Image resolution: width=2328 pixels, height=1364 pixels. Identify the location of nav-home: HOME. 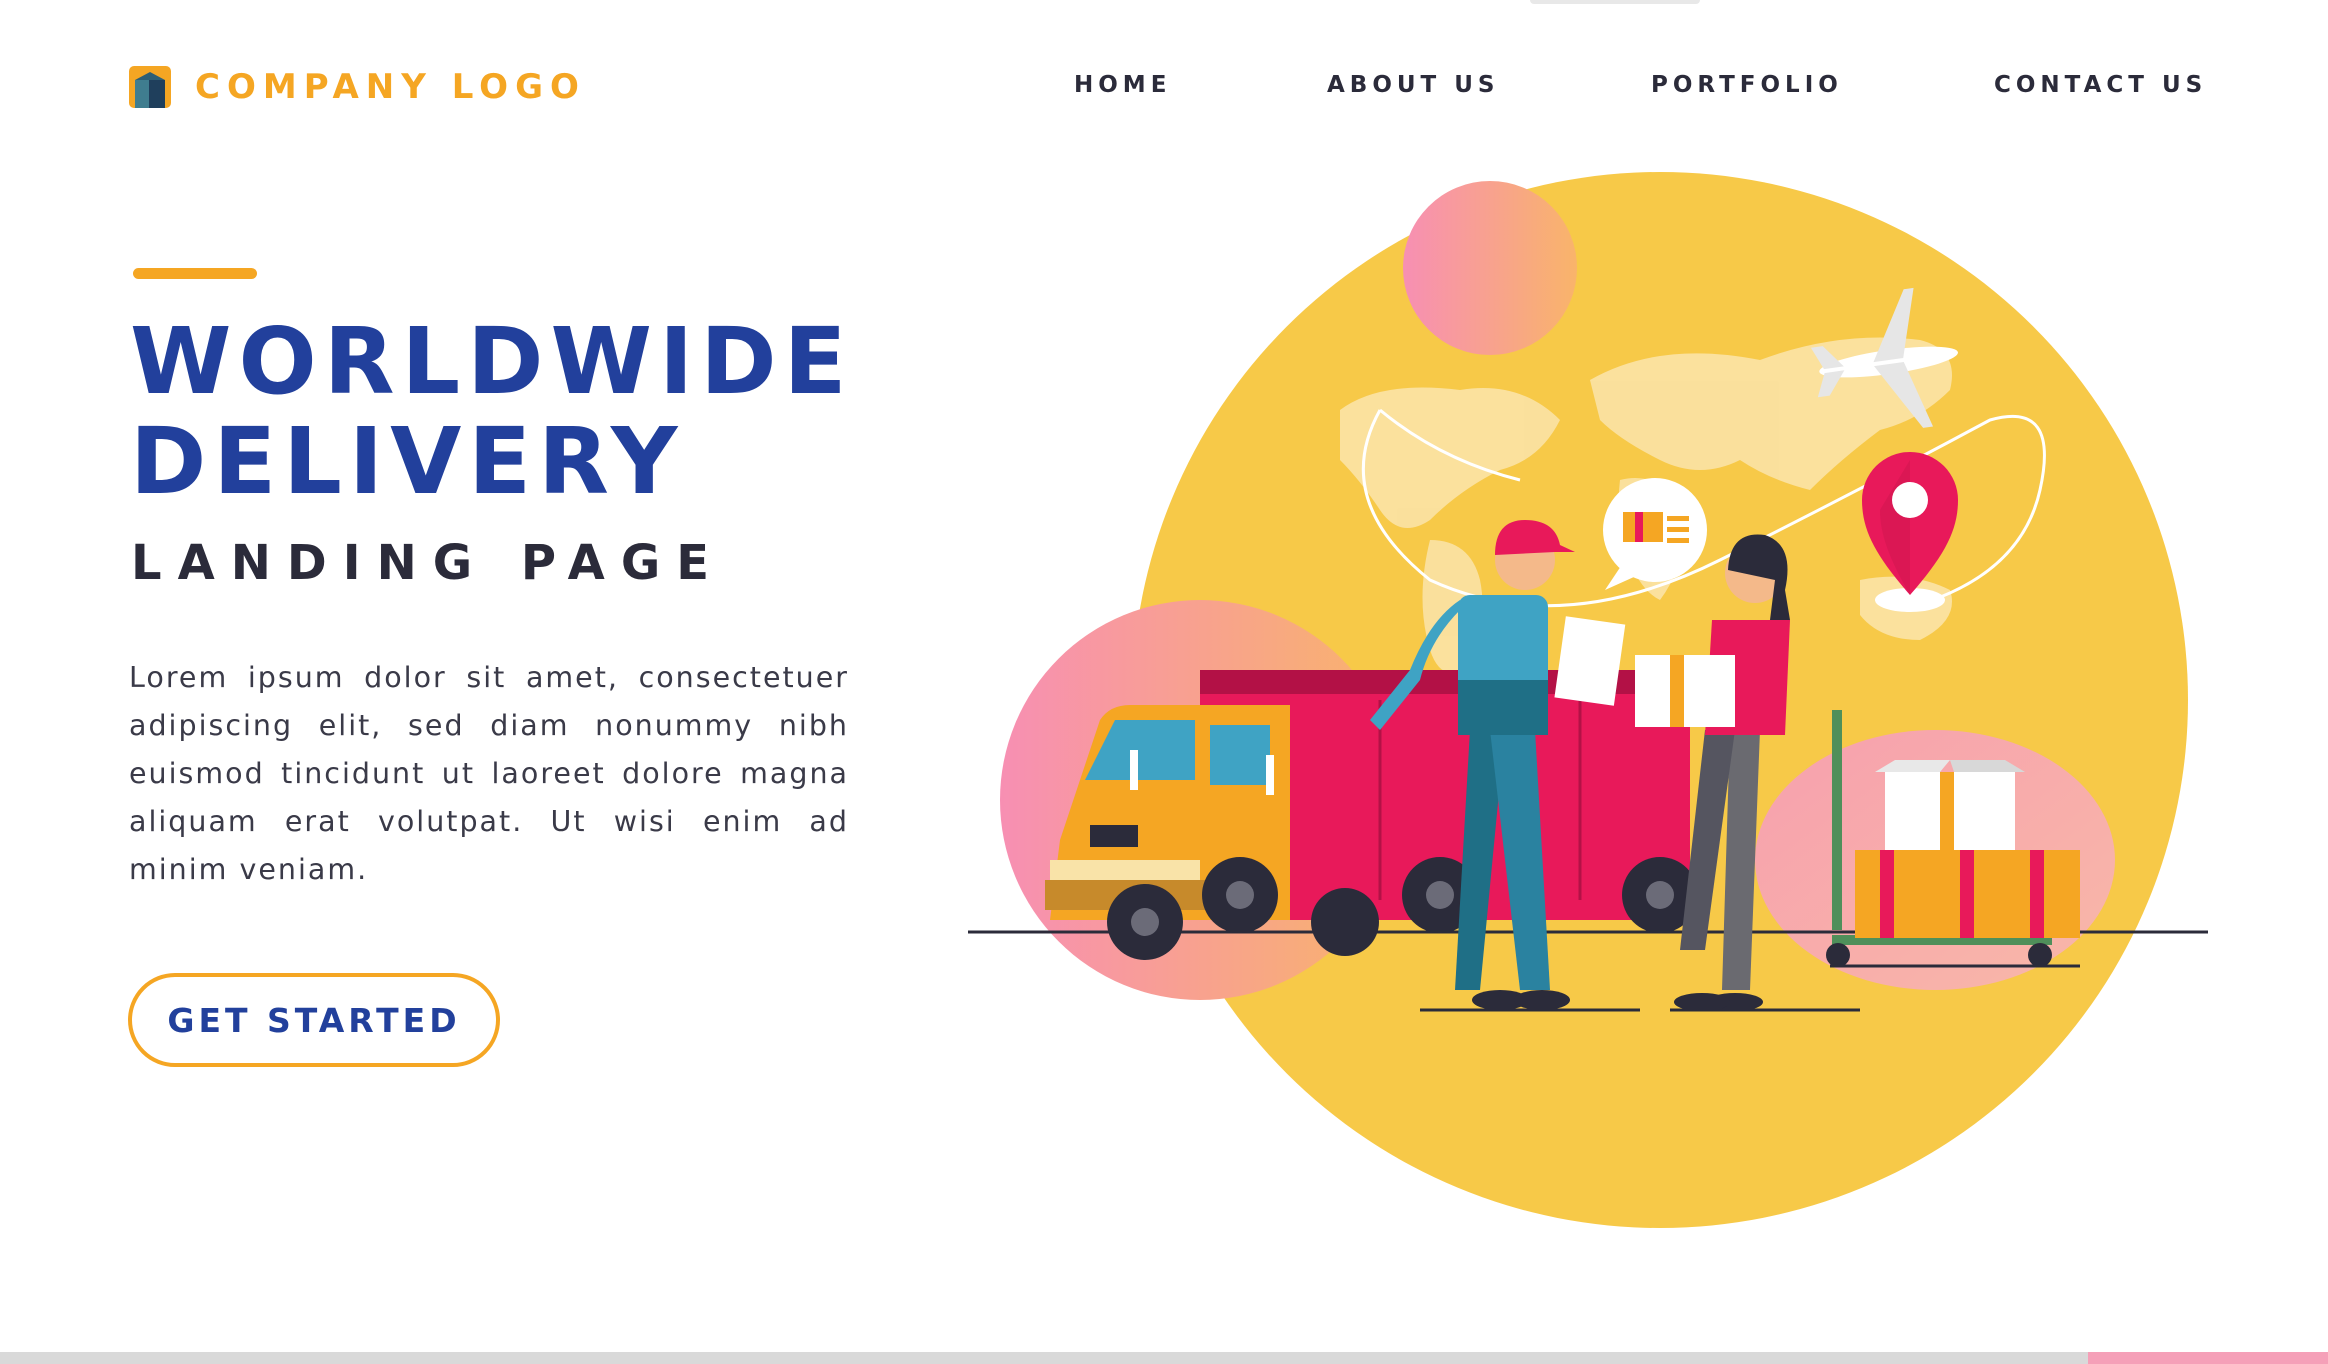
(1122, 85).